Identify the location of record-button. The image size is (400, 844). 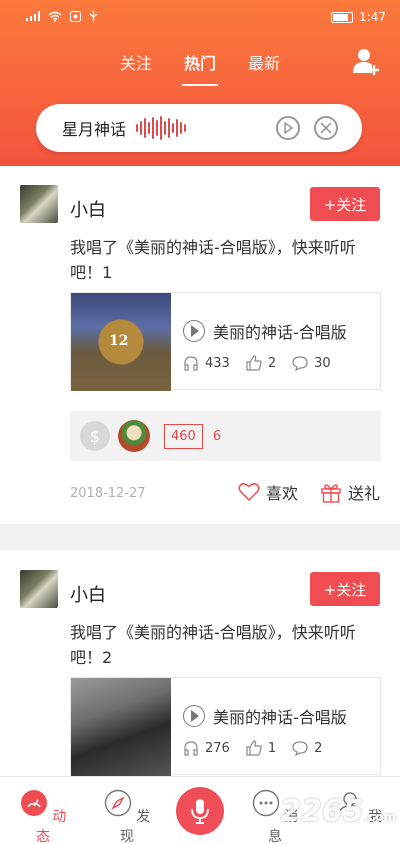
(200, 811).